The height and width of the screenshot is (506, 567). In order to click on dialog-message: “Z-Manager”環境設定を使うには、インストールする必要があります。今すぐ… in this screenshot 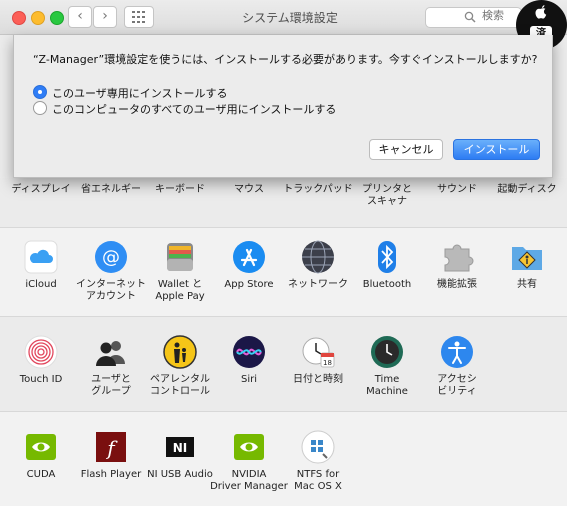, I will do `click(285, 59)`.